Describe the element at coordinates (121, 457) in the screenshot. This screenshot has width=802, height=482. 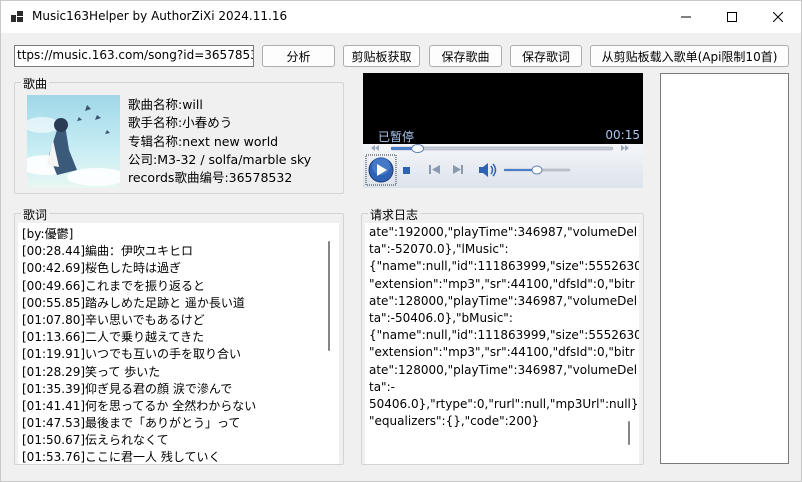
I see `lyrics-line: [01:53.76]ここに君一人 残していく` at that location.